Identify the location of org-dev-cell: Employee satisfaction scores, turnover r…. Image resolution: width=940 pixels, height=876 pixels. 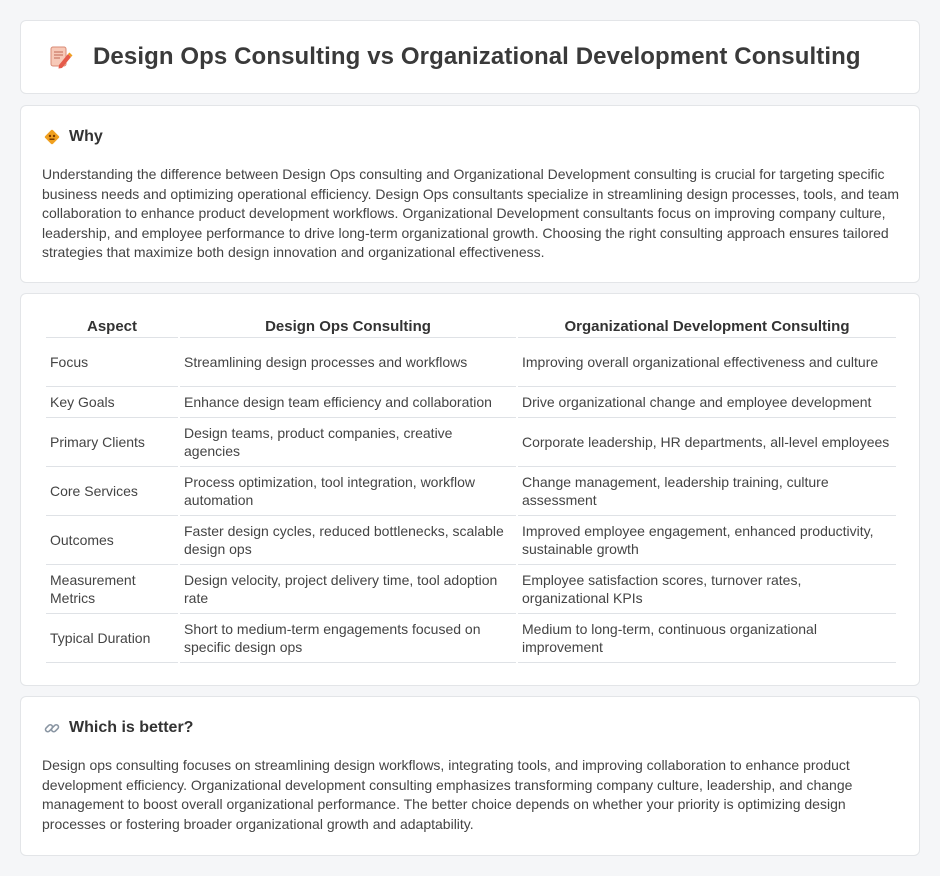
(707, 589).